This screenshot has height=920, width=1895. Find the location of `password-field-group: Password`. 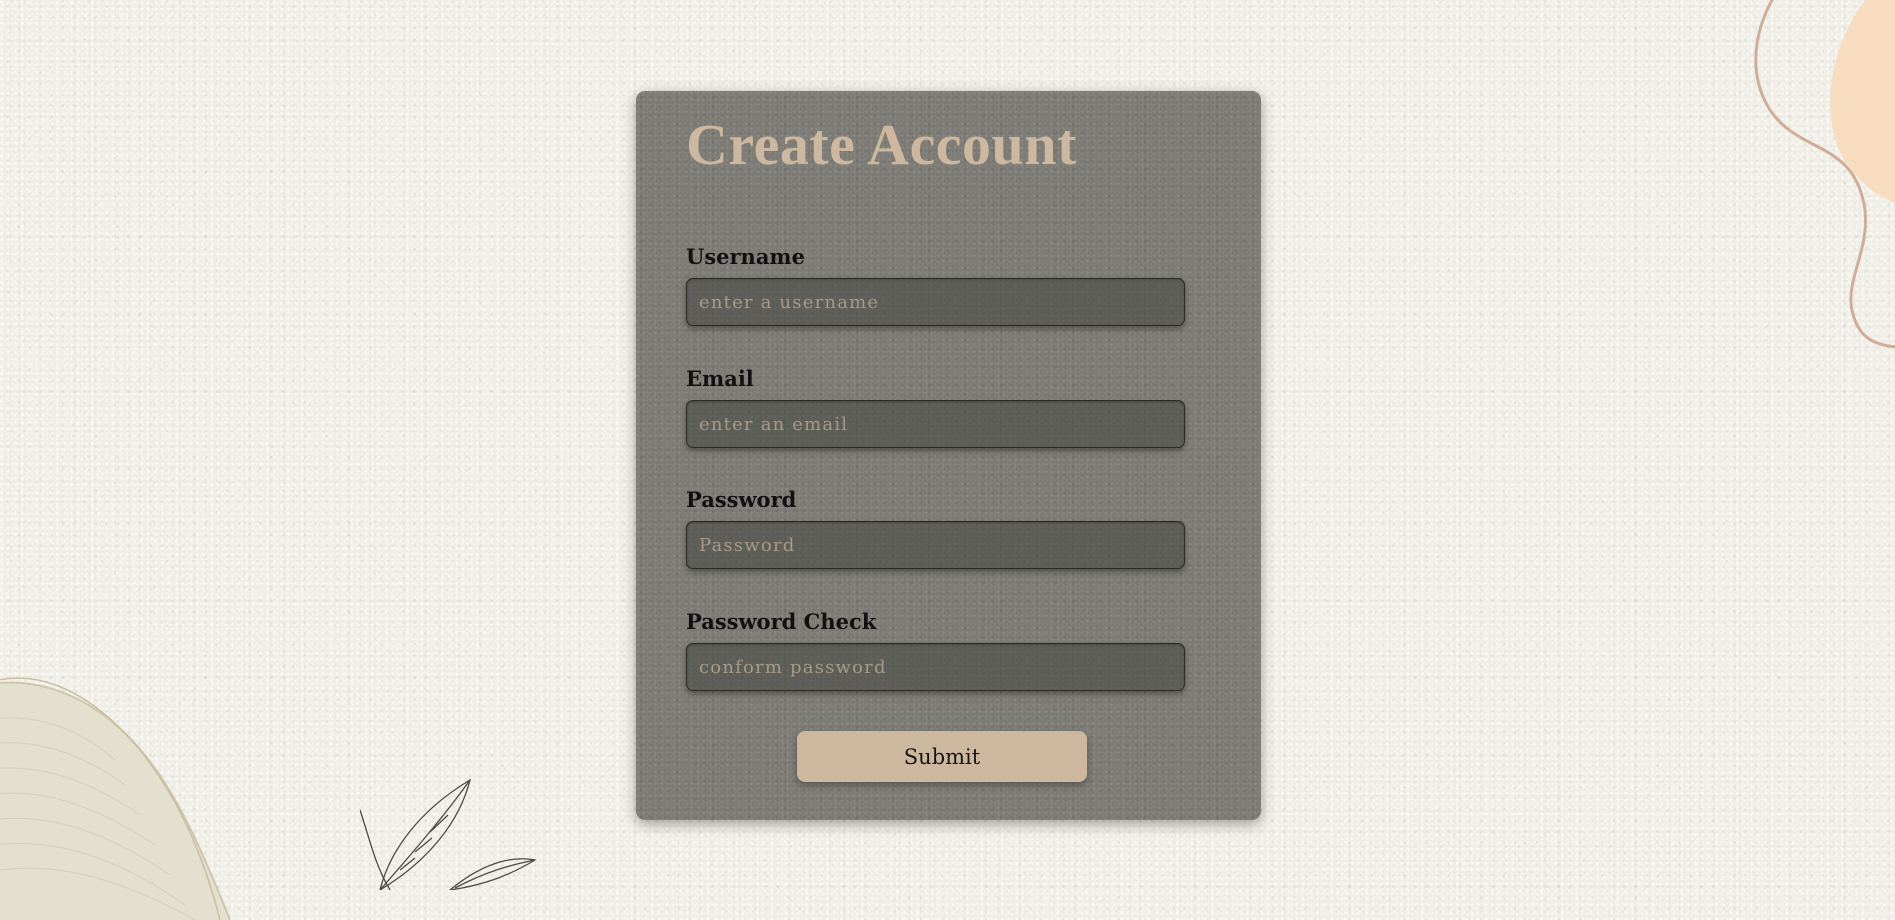

password-field-group: Password is located at coordinates (935, 528).